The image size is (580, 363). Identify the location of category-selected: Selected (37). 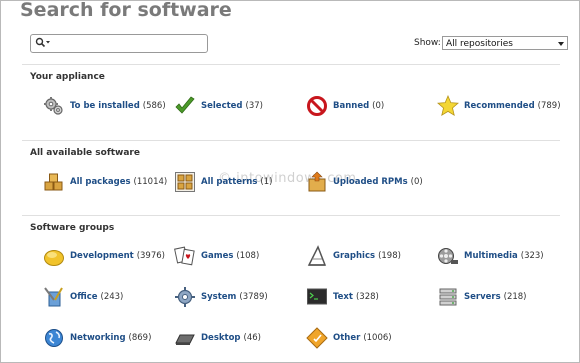
(218, 106).